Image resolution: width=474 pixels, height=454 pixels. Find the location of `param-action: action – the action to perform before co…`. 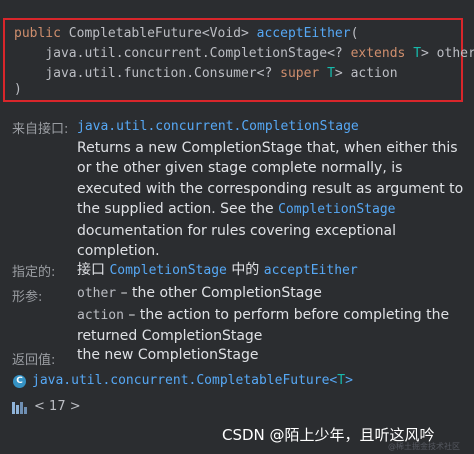

param-action: action – the action to perform before co… is located at coordinates (272, 326).